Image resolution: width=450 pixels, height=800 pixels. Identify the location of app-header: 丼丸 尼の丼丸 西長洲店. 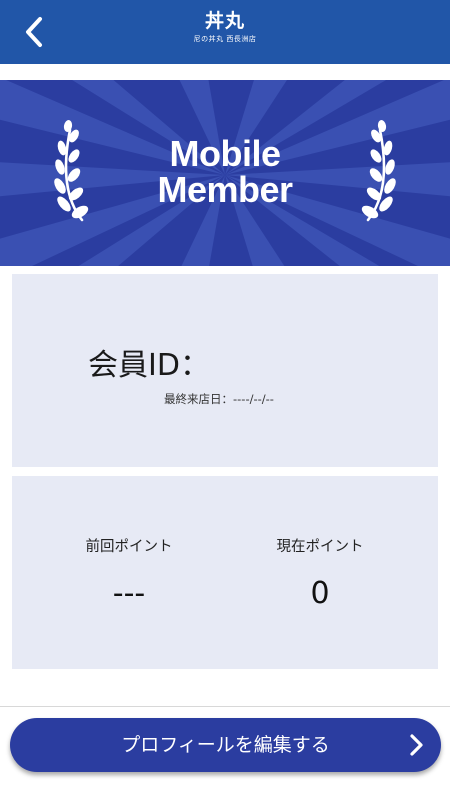
(225, 32).